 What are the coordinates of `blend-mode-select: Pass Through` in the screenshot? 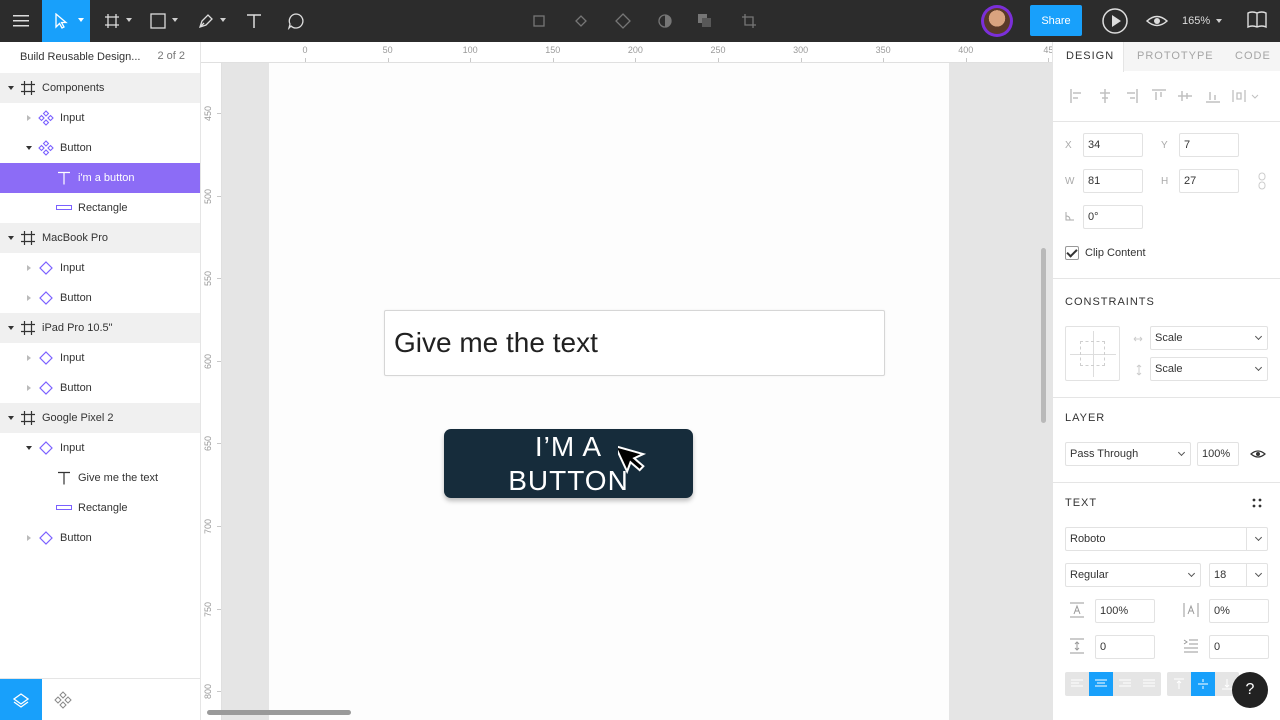 It's located at (1128, 454).